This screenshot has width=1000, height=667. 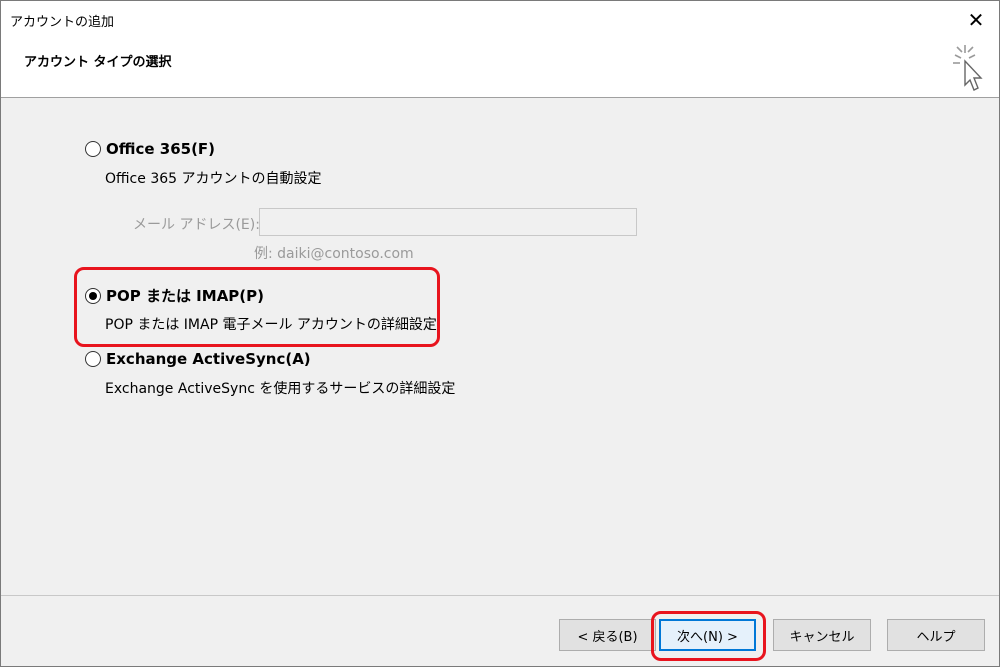 I want to click on email-example: 例: daiki@contoso.com, so click(x=334, y=254).